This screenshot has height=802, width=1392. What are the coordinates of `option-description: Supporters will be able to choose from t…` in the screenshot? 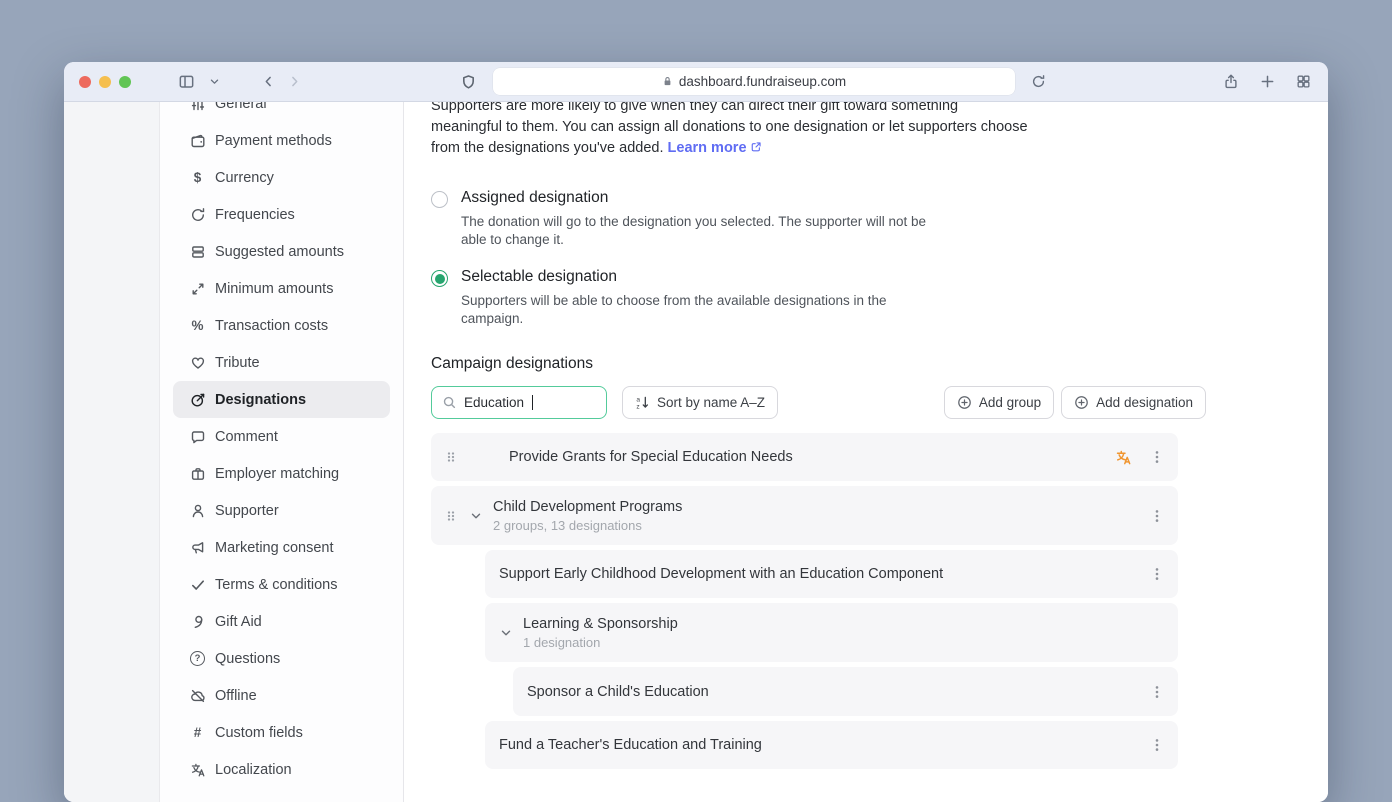 It's located at (674, 309).